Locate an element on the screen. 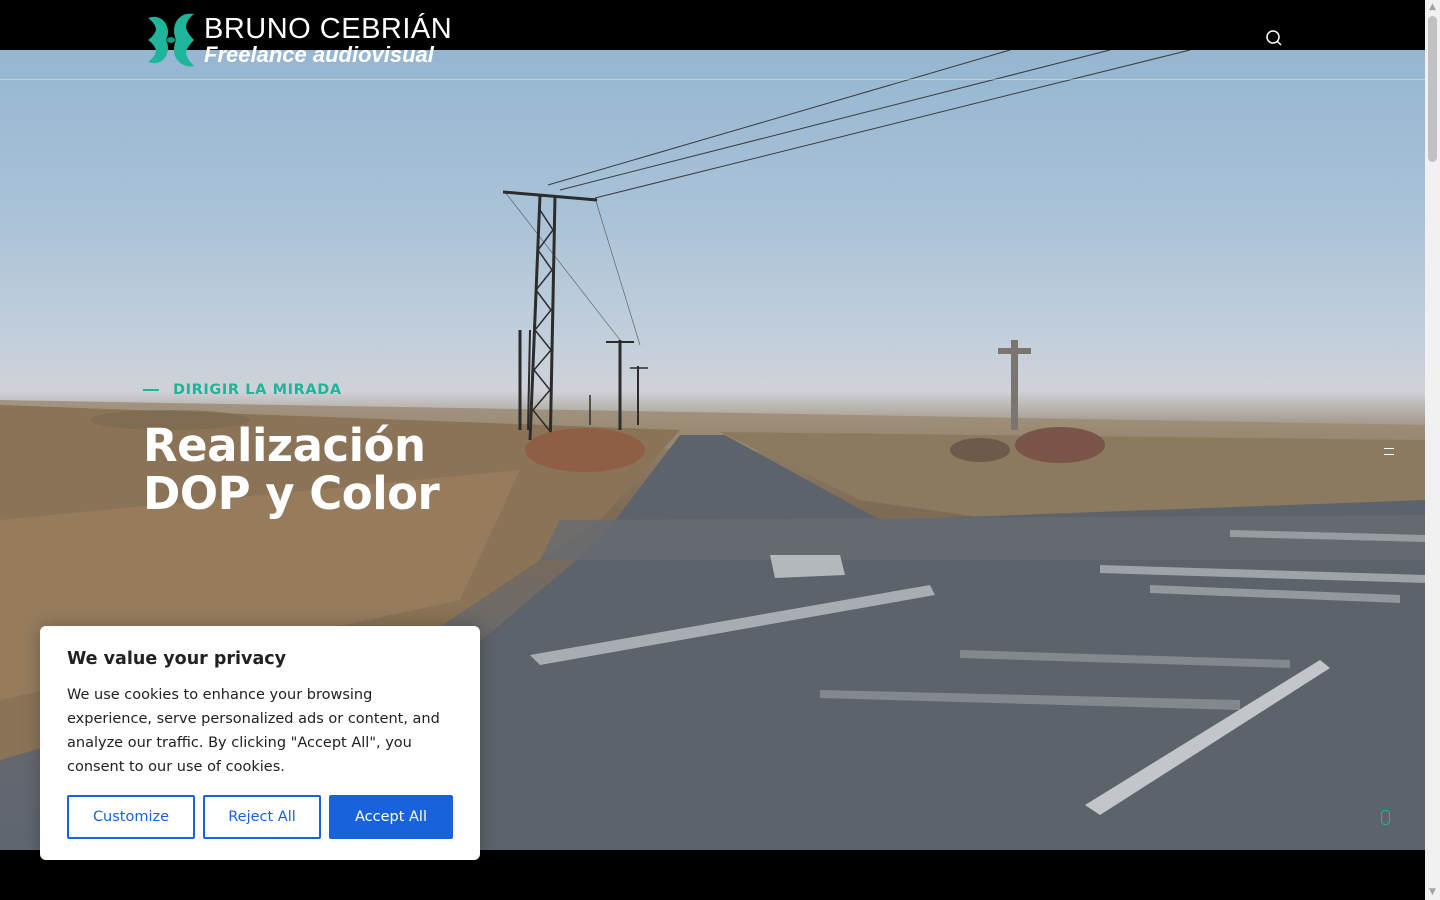  brand-name: BRUNO CEBRIÁN is located at coordinates (328, 29).